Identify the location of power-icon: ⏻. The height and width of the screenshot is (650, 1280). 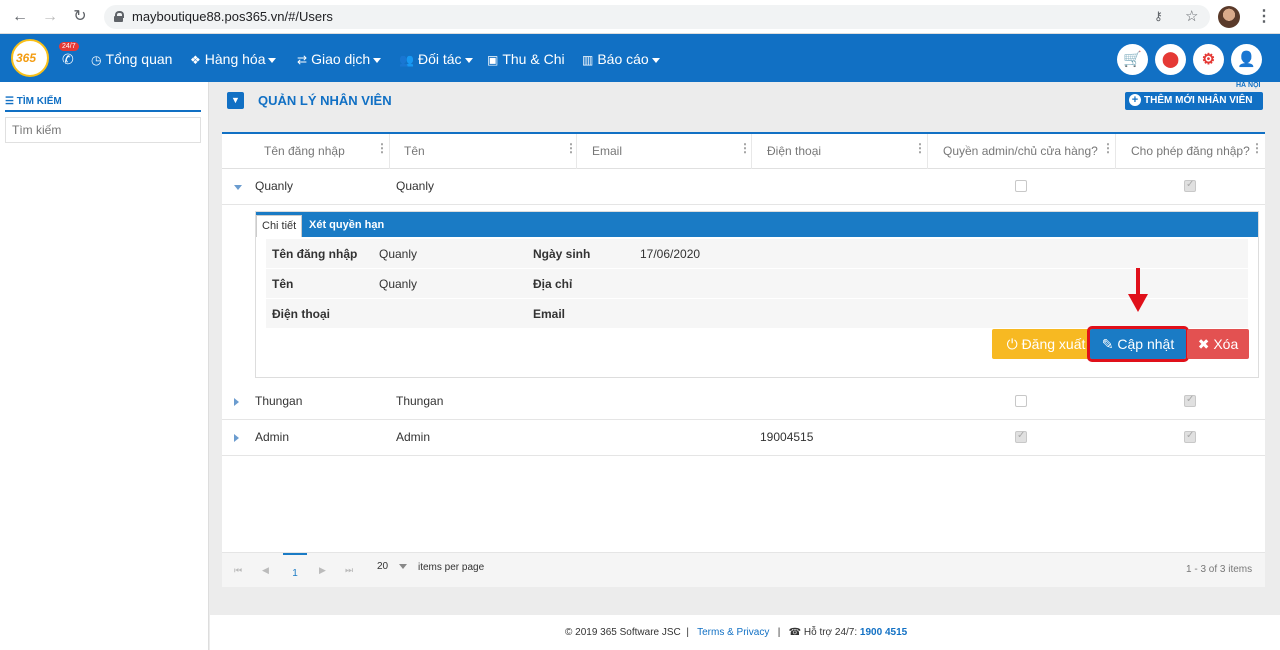
(1012, 344).